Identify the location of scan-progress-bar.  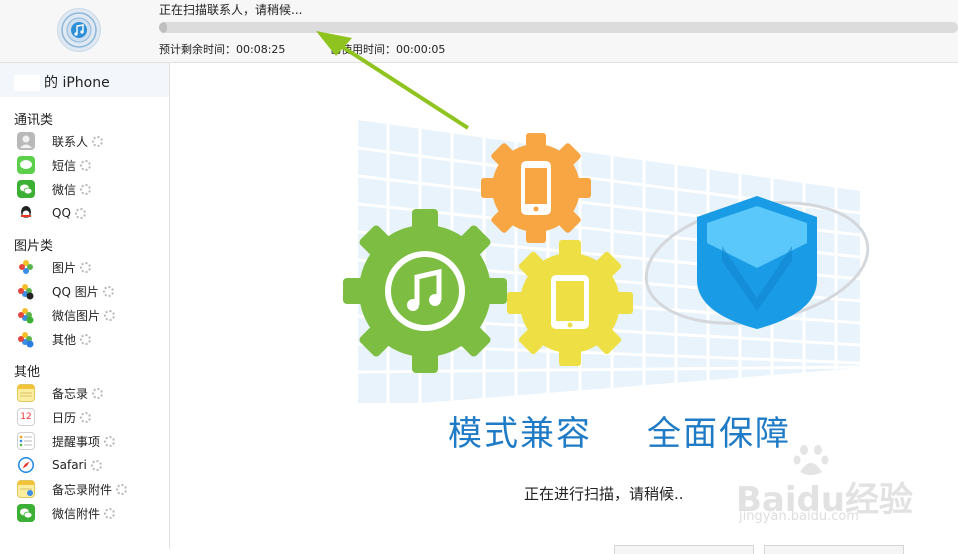
(558, 27).